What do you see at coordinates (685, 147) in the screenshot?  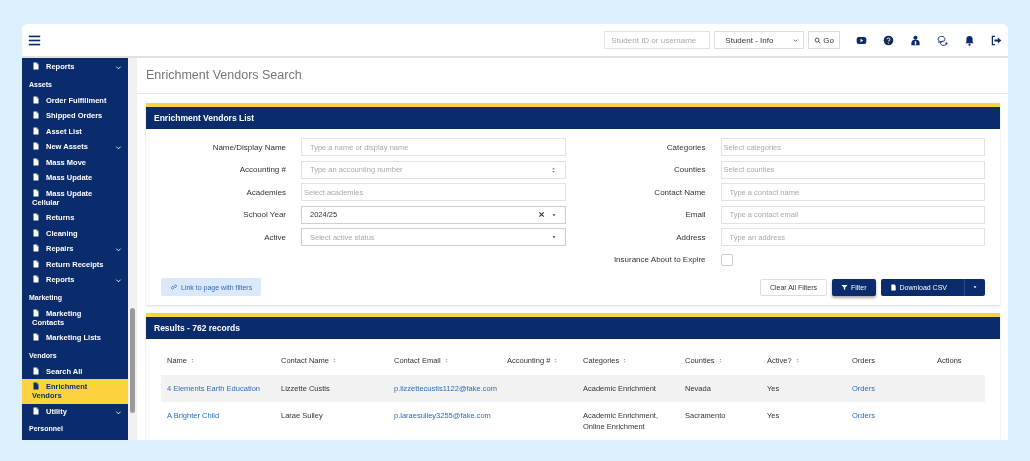 I see `field-label: Categories` at bounding box center [685, 147].